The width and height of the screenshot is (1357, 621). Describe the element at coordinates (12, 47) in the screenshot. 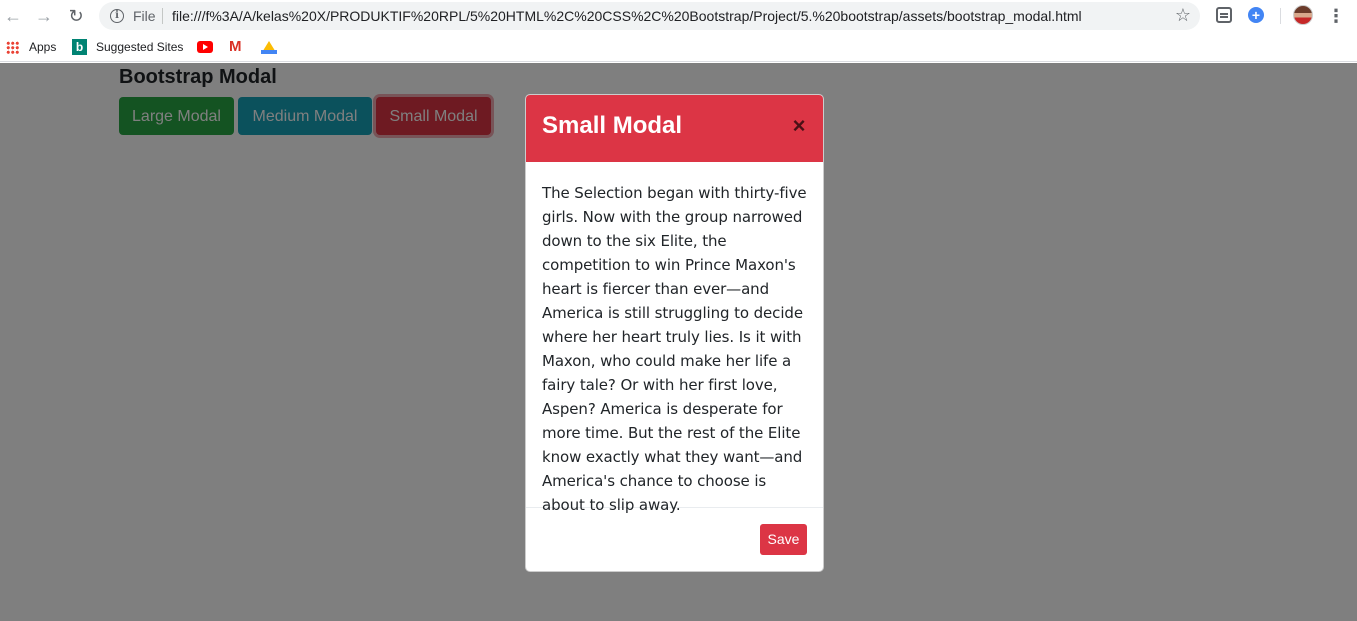

I see `apps-grid-icon` at that location.